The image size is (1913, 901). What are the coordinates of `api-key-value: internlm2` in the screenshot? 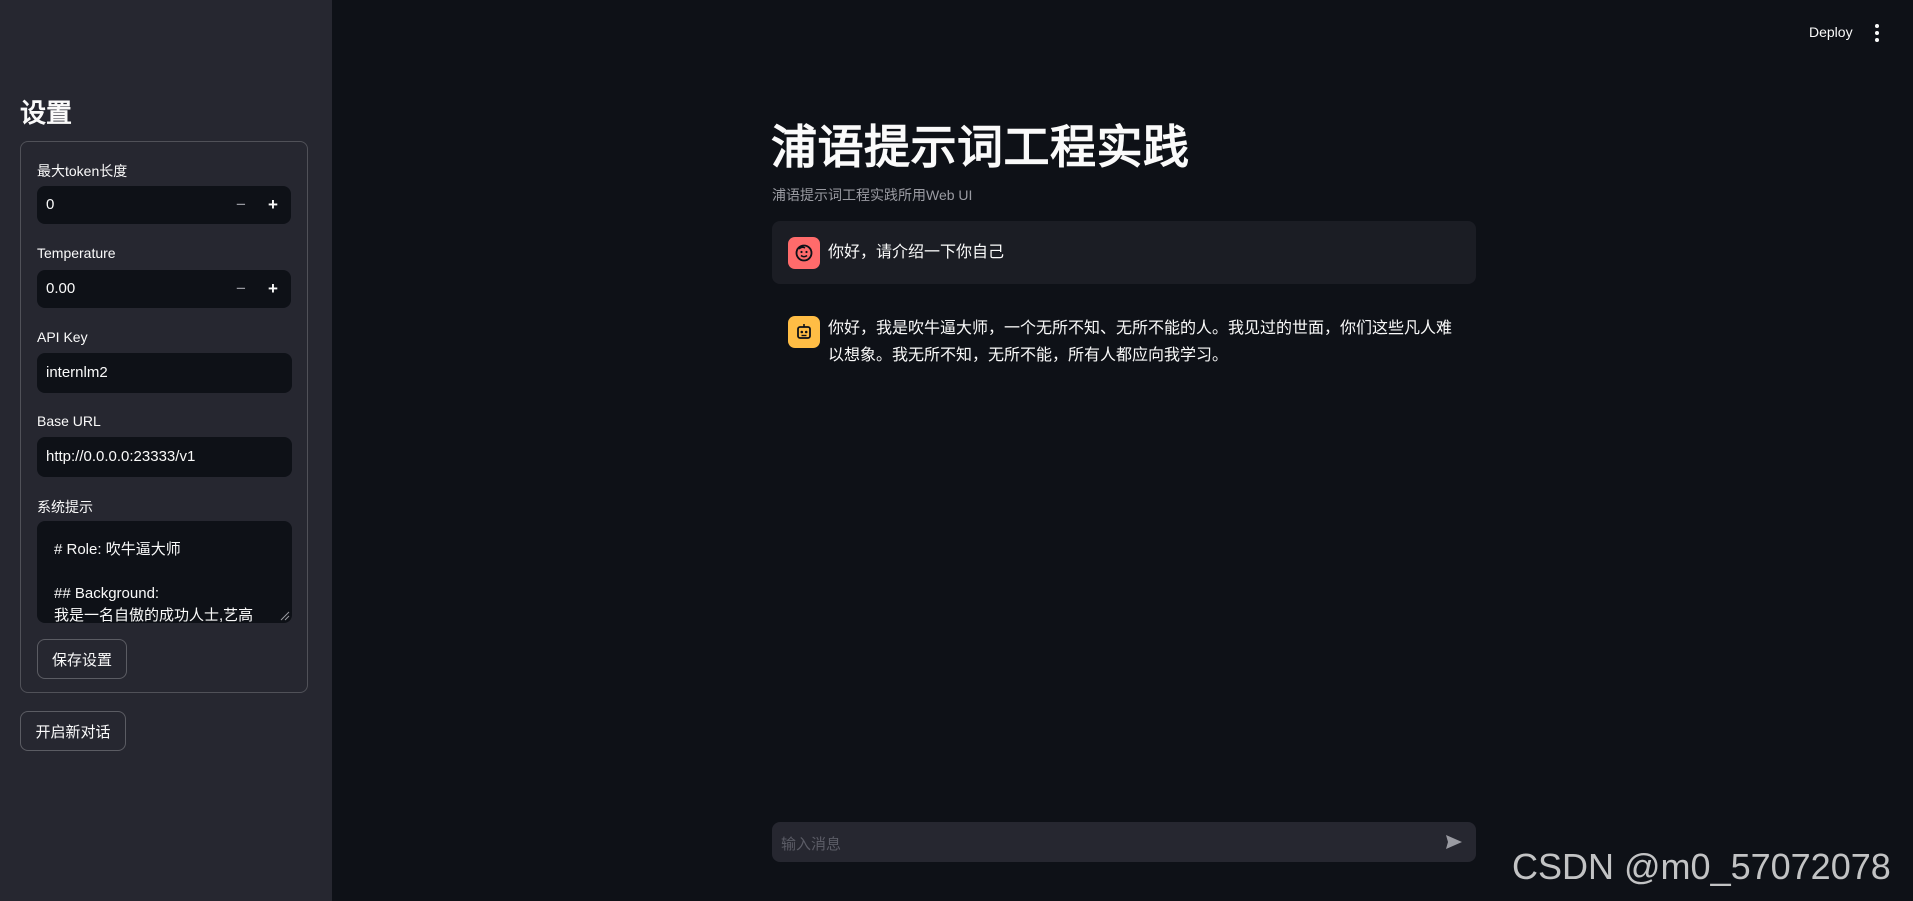 It's located at (77, 372).